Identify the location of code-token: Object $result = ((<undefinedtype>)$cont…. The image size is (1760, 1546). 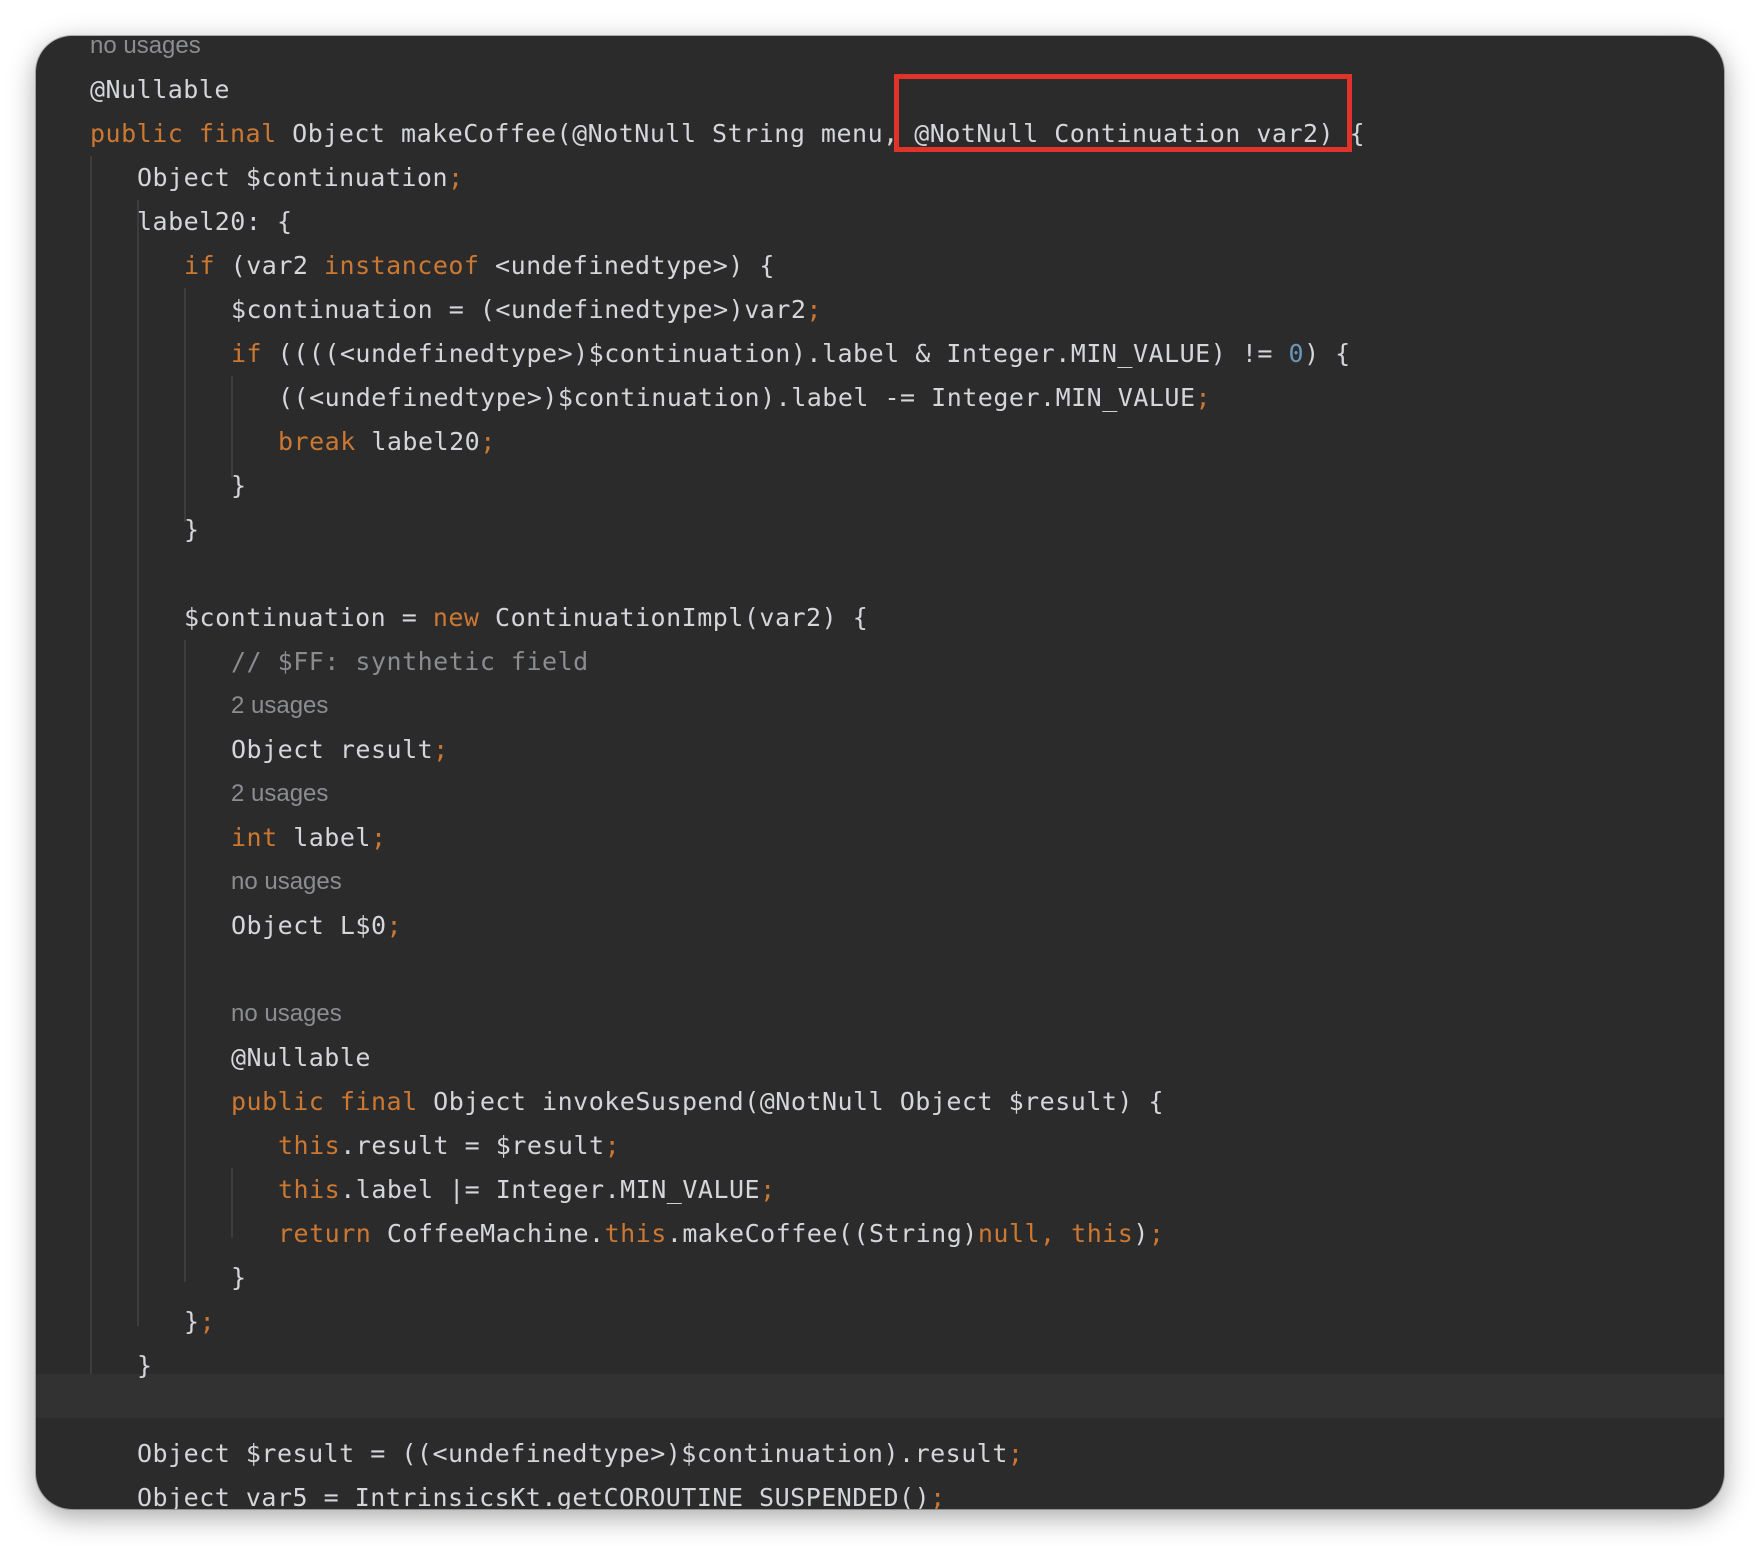
(572, 1453).